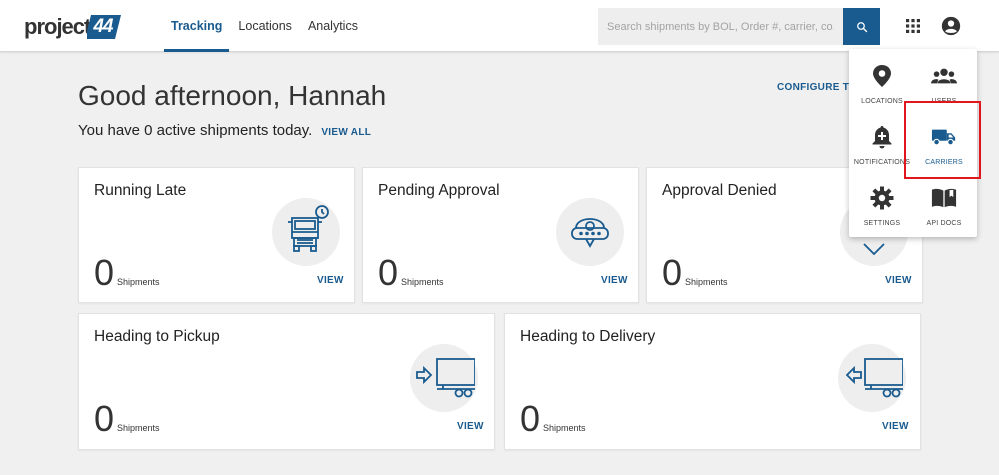 Image resolution: width=999 pixels, height=475 pixels. I want to click on logo-text: project, so click(57, 26).